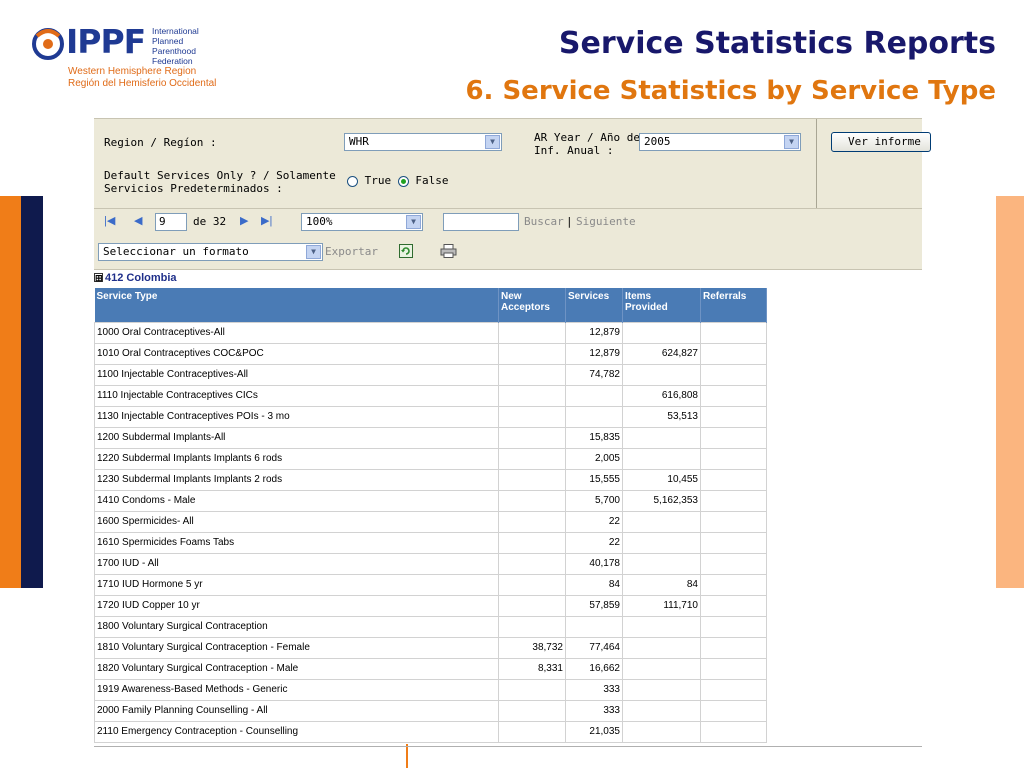  I want to click on cell-services: 74,782, so click(594, 374).